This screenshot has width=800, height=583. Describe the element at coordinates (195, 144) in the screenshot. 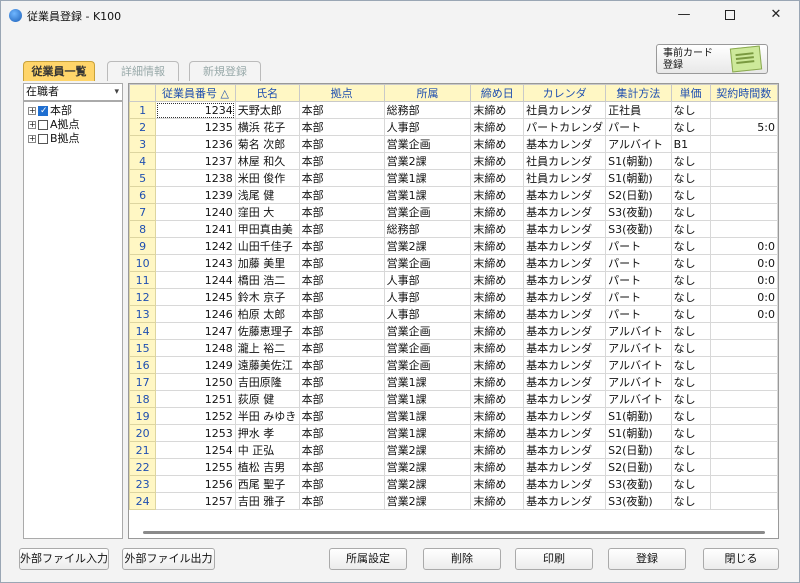

I see `table-cell: 1236` at that location.